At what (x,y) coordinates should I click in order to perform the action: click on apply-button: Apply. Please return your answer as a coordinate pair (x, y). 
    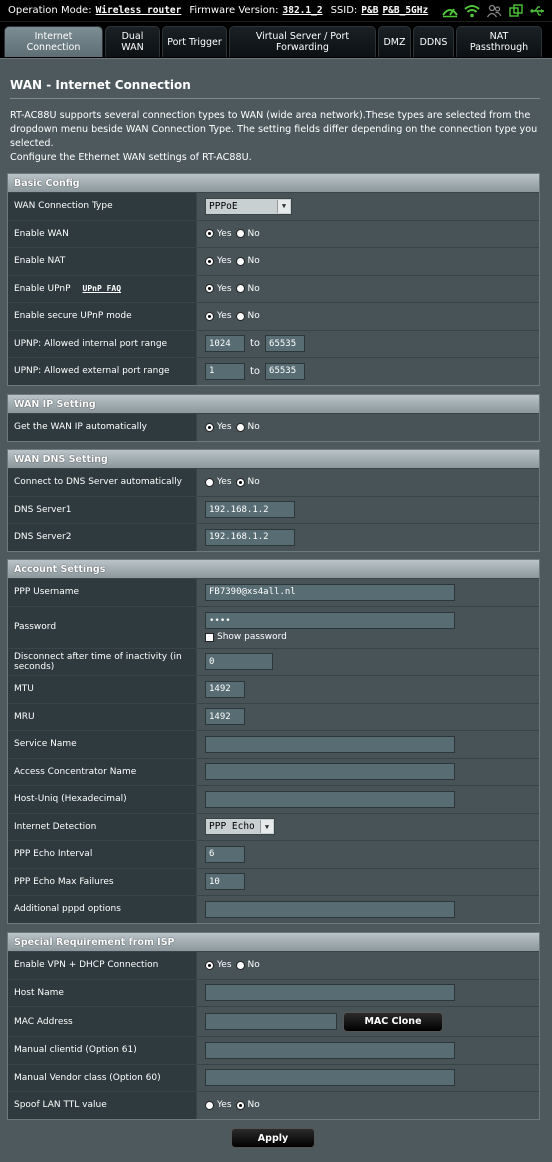
    Looking at the image, I should click on (273, 1138).